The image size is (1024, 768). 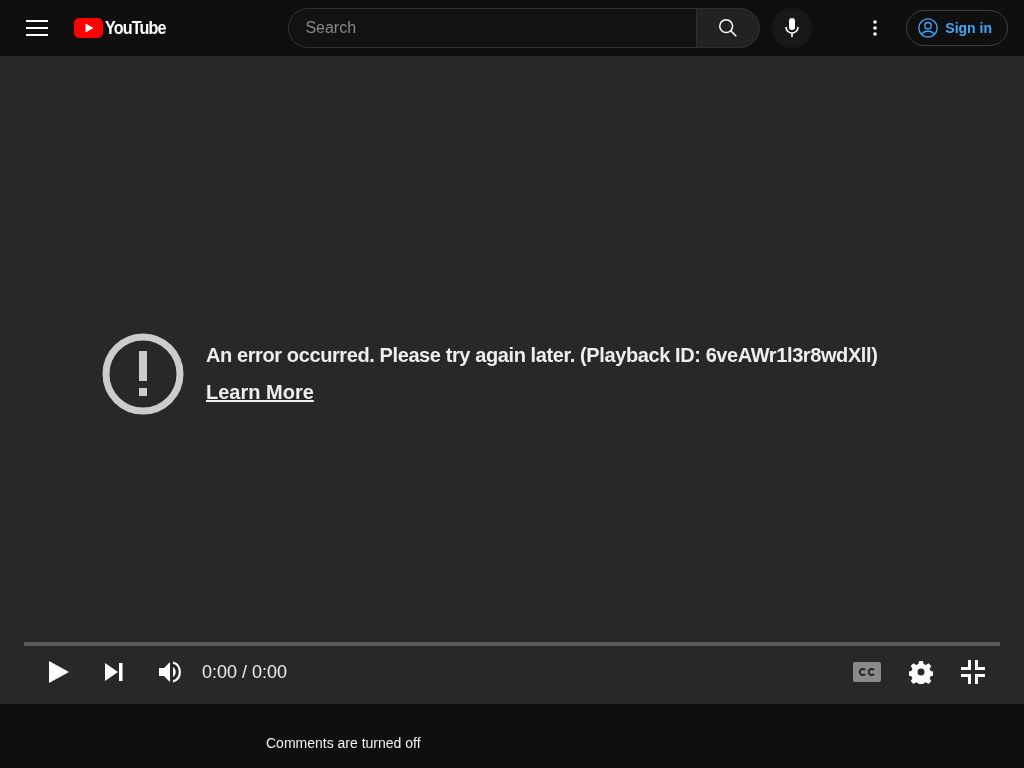 What do you see at coordinates (37, 28) in the screenshot?
I see `menu-icon` at bounding box center [37, 28].